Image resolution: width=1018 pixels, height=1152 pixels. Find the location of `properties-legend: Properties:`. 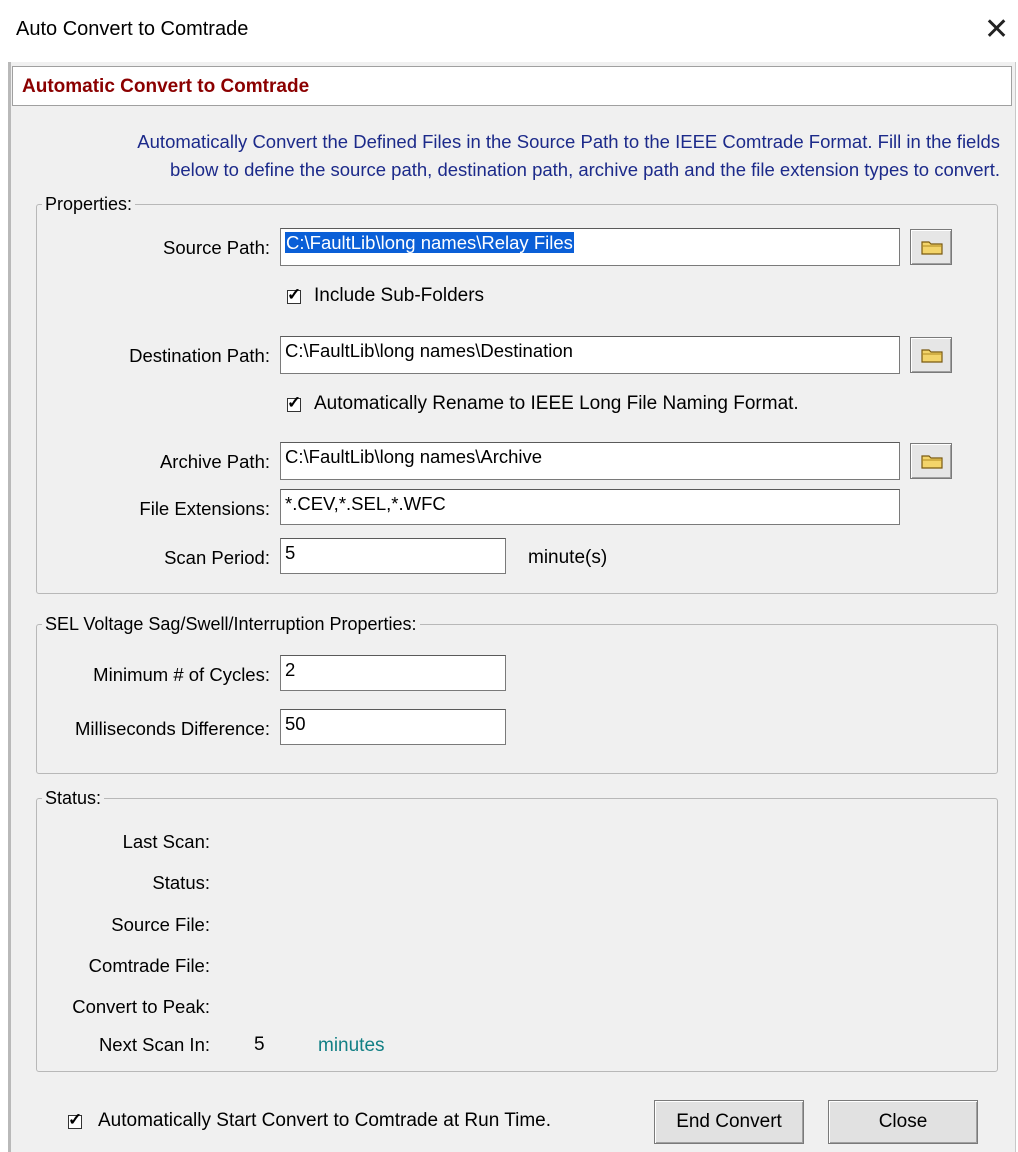

properties-legend: Properties: is located at coordinates (89, 204).